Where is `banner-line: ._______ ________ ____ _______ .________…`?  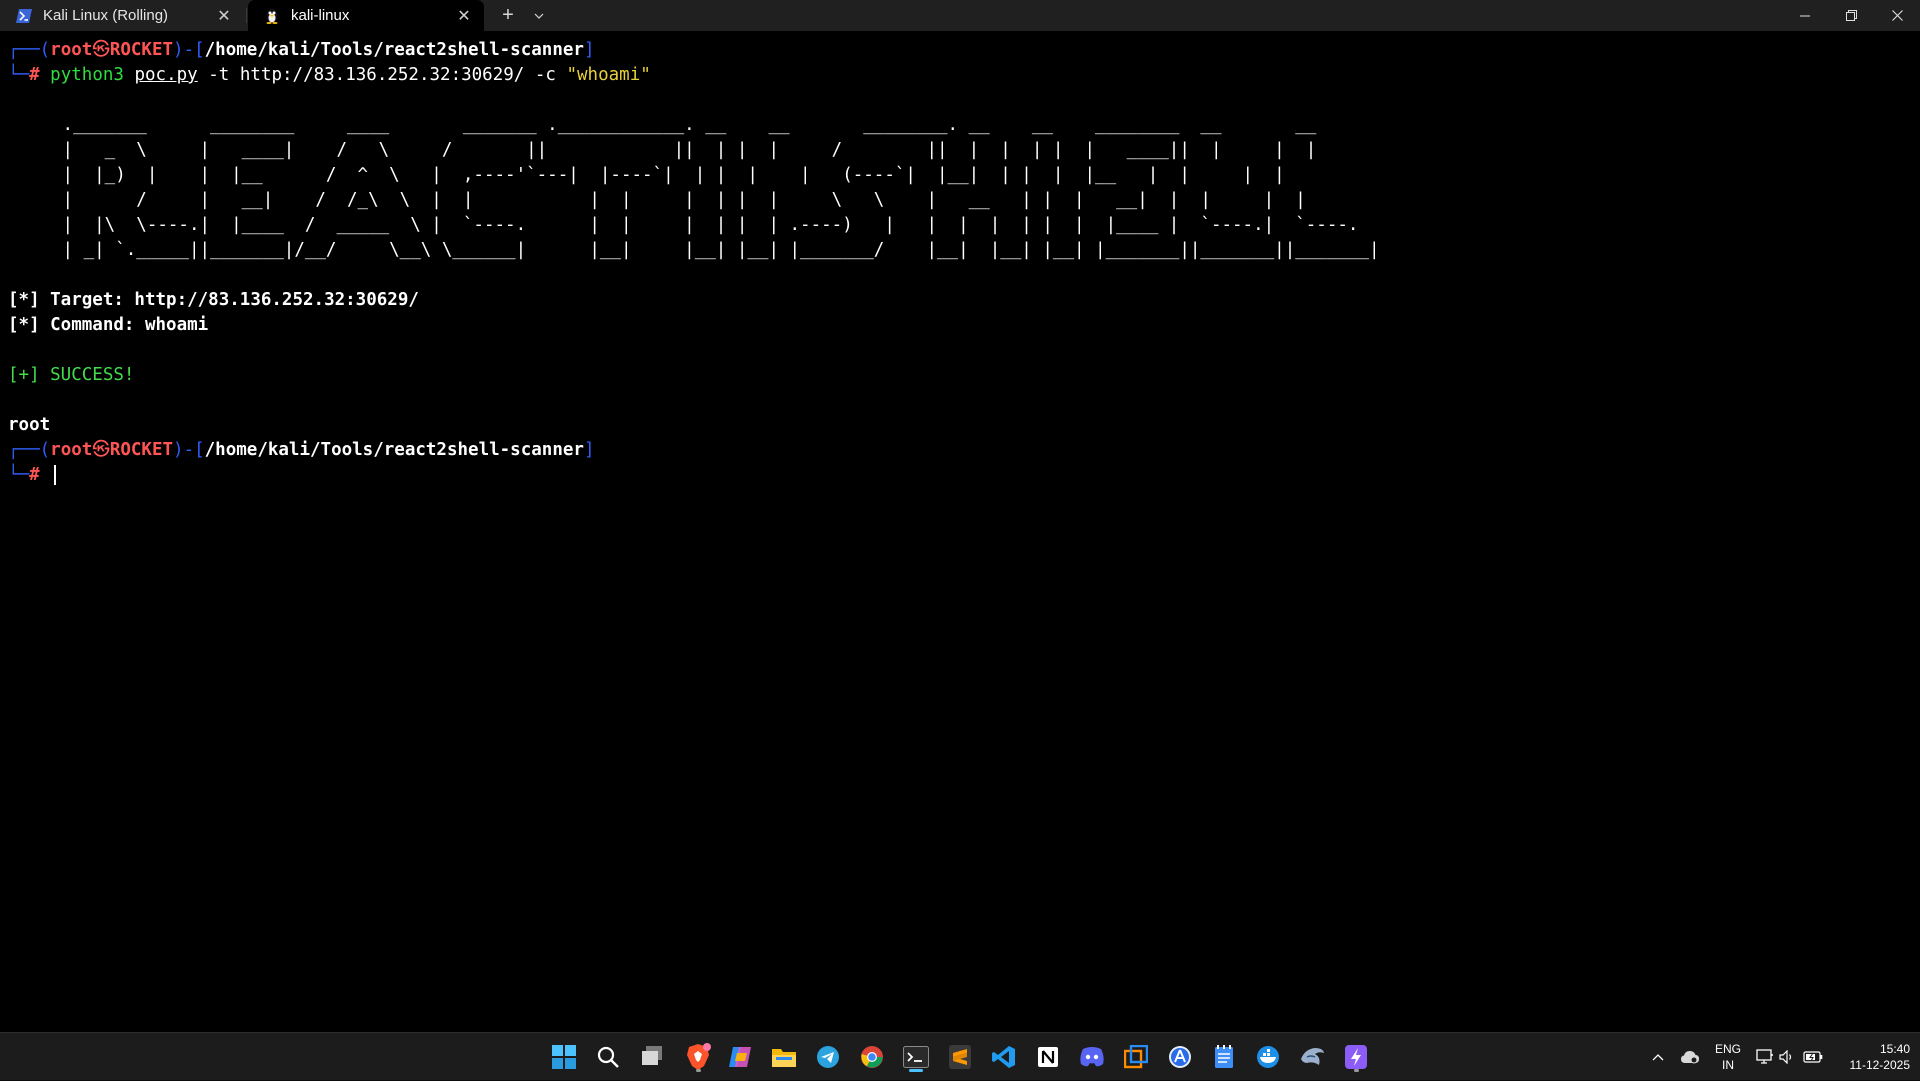 banner-line: ._______ ________ ____ _______ .________… is located at coordinates (684, 125).